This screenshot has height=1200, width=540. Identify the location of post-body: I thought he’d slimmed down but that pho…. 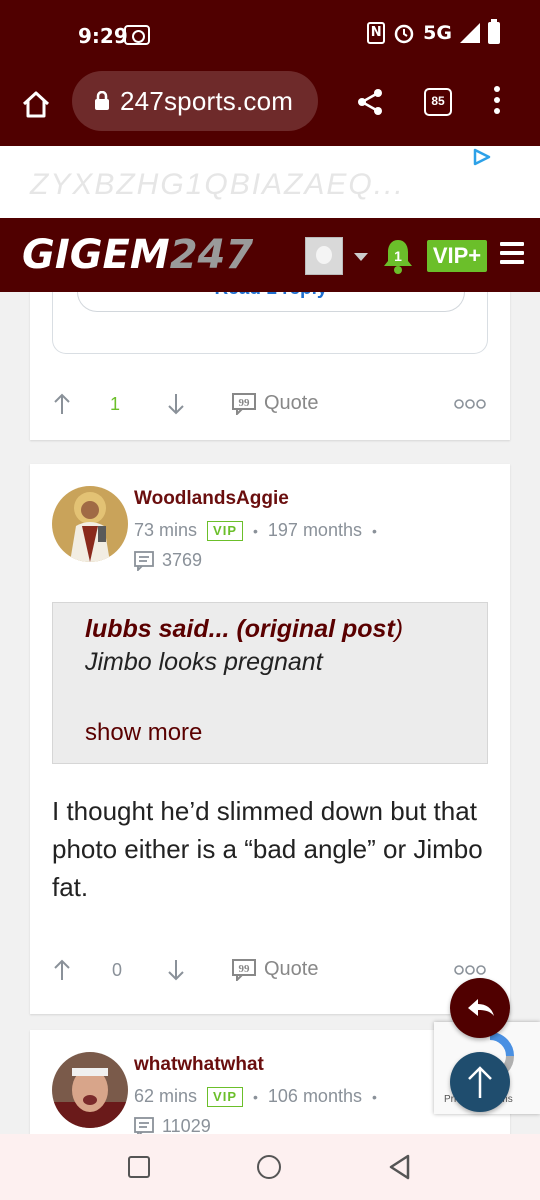
(267, 849).